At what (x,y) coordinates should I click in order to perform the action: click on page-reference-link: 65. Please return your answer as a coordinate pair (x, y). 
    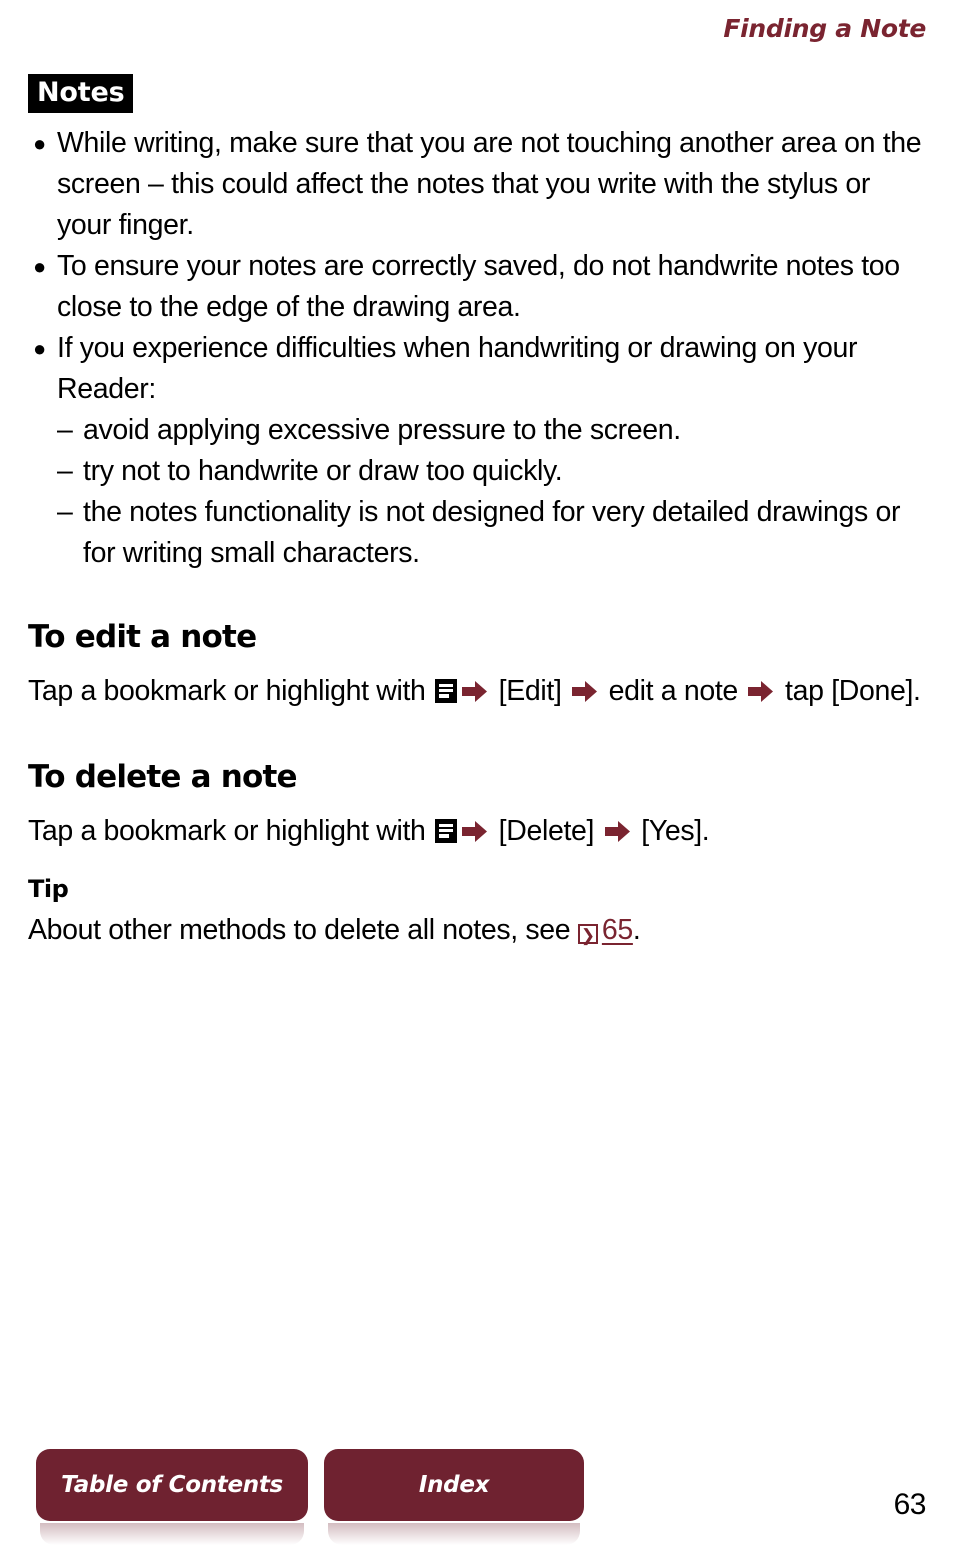
    Looking at the image, I should click on (617, 930).